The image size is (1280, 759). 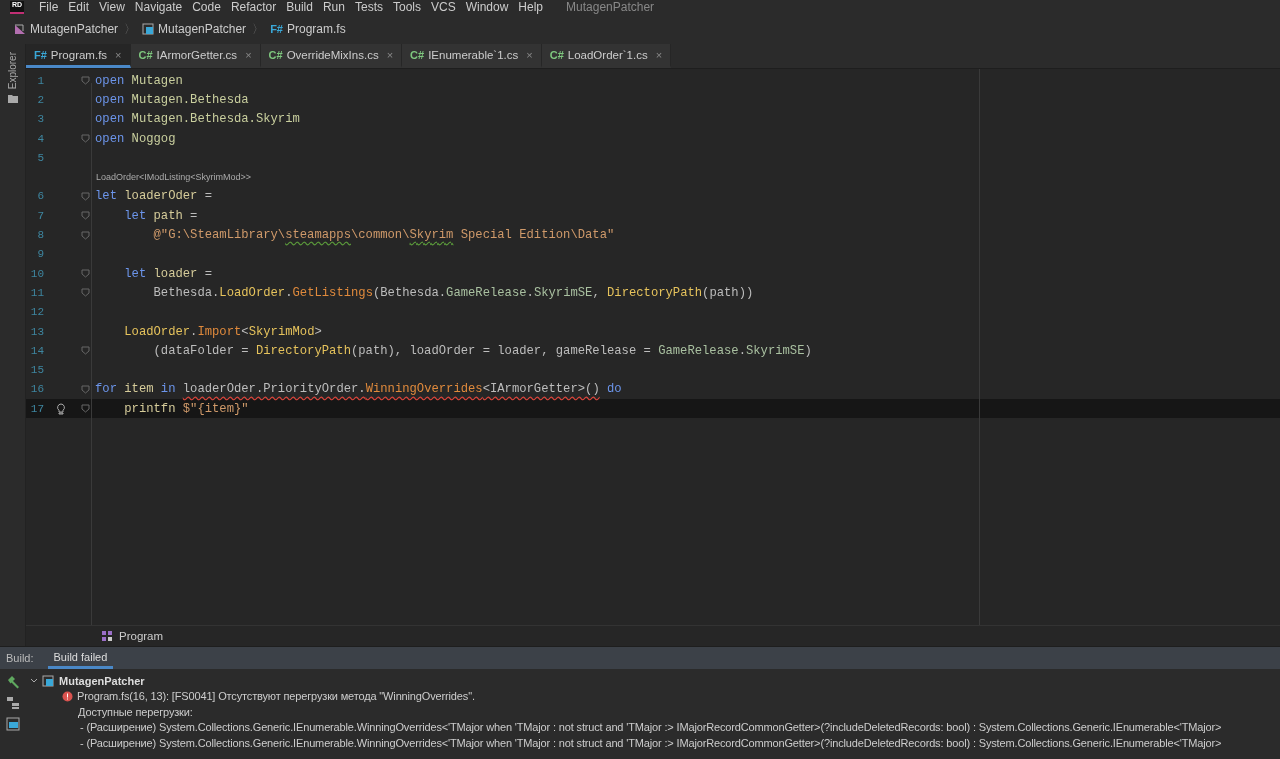 I want to click on editor-tab: C# LoadOrder`1.cs ×, so click(x=606, y=56).